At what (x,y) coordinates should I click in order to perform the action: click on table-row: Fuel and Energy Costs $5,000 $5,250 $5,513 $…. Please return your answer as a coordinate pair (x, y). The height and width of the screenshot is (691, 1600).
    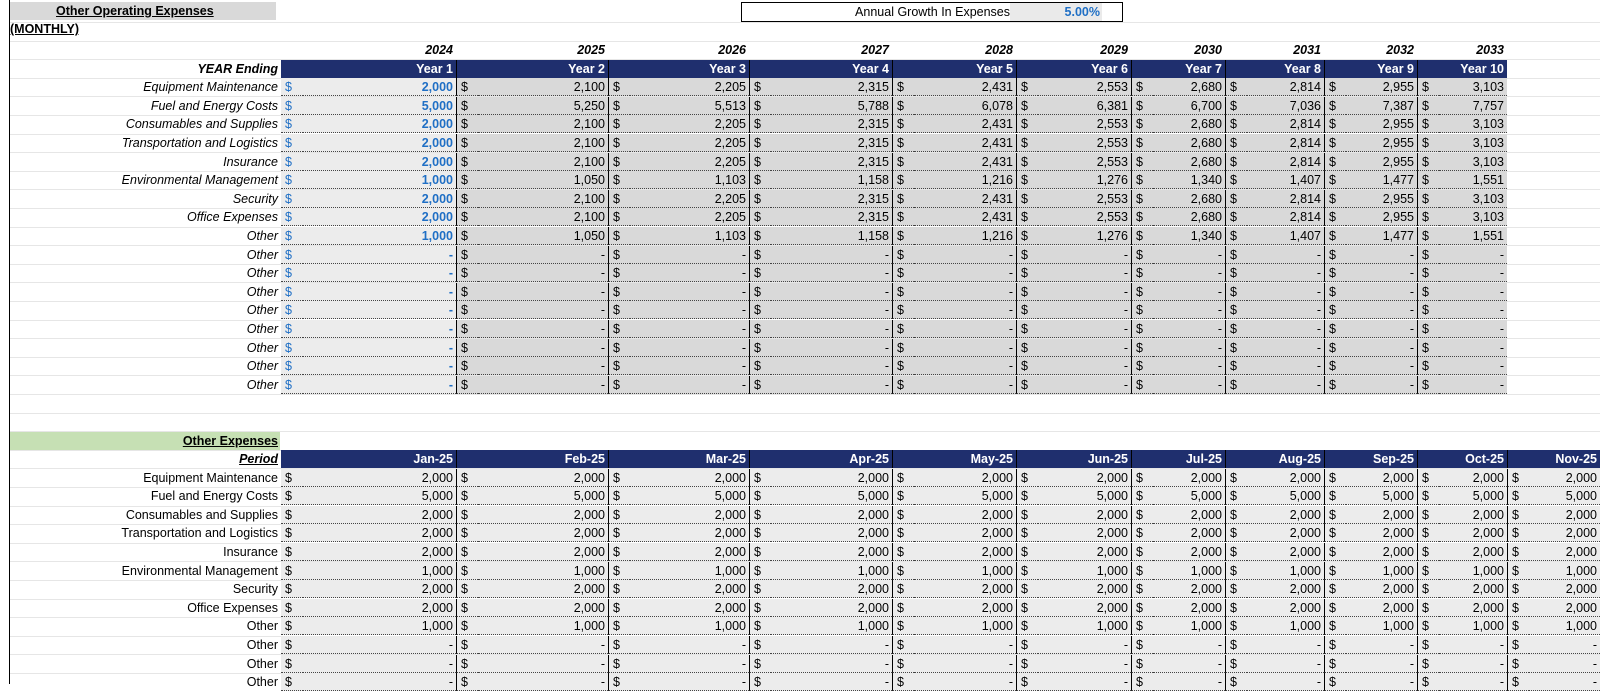
    Looking at the image, I should click on (800, 105).